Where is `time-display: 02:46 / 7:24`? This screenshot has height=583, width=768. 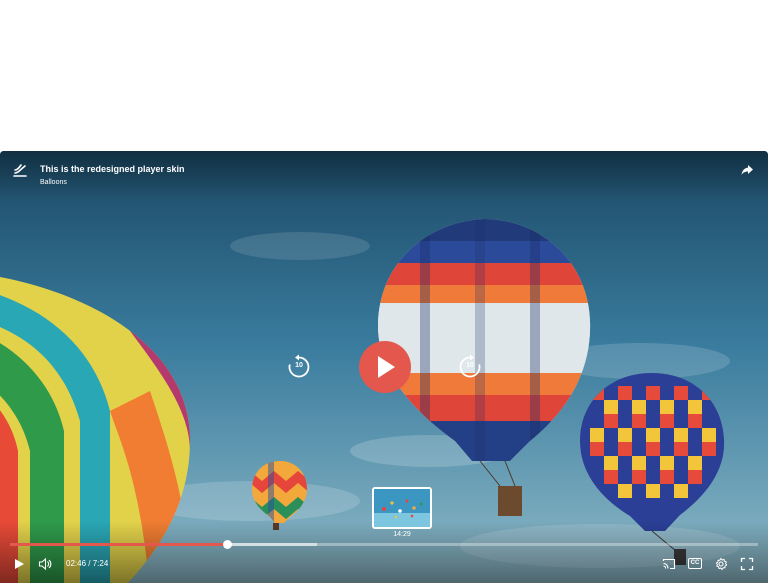 time-display: 02:46 / 7:24 is located at coordinates (87, 563).